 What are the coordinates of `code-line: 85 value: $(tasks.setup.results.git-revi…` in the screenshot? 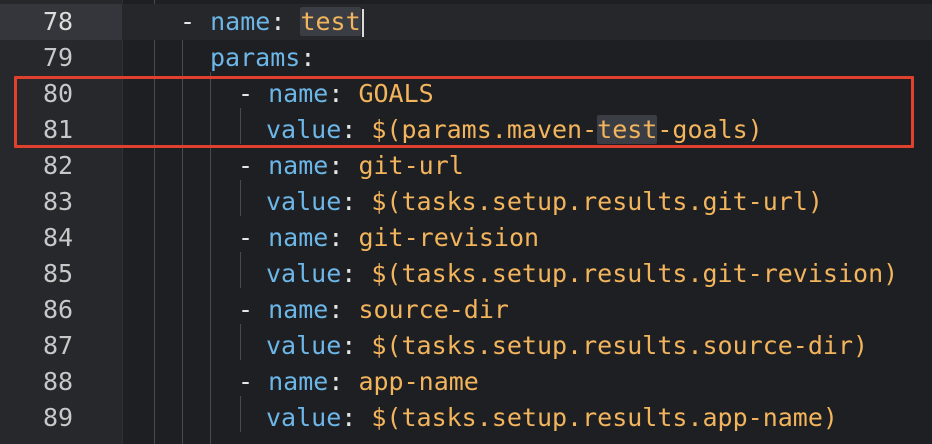 It's located at (466, 274).